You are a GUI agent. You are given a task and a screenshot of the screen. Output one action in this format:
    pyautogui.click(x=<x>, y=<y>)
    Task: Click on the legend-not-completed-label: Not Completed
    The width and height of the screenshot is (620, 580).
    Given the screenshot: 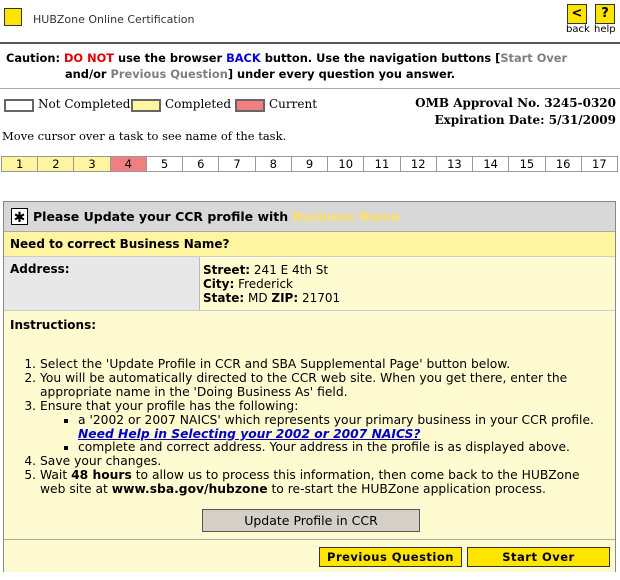 What is the action you would take?
    pyautogui.click(x=84, y=104)
    